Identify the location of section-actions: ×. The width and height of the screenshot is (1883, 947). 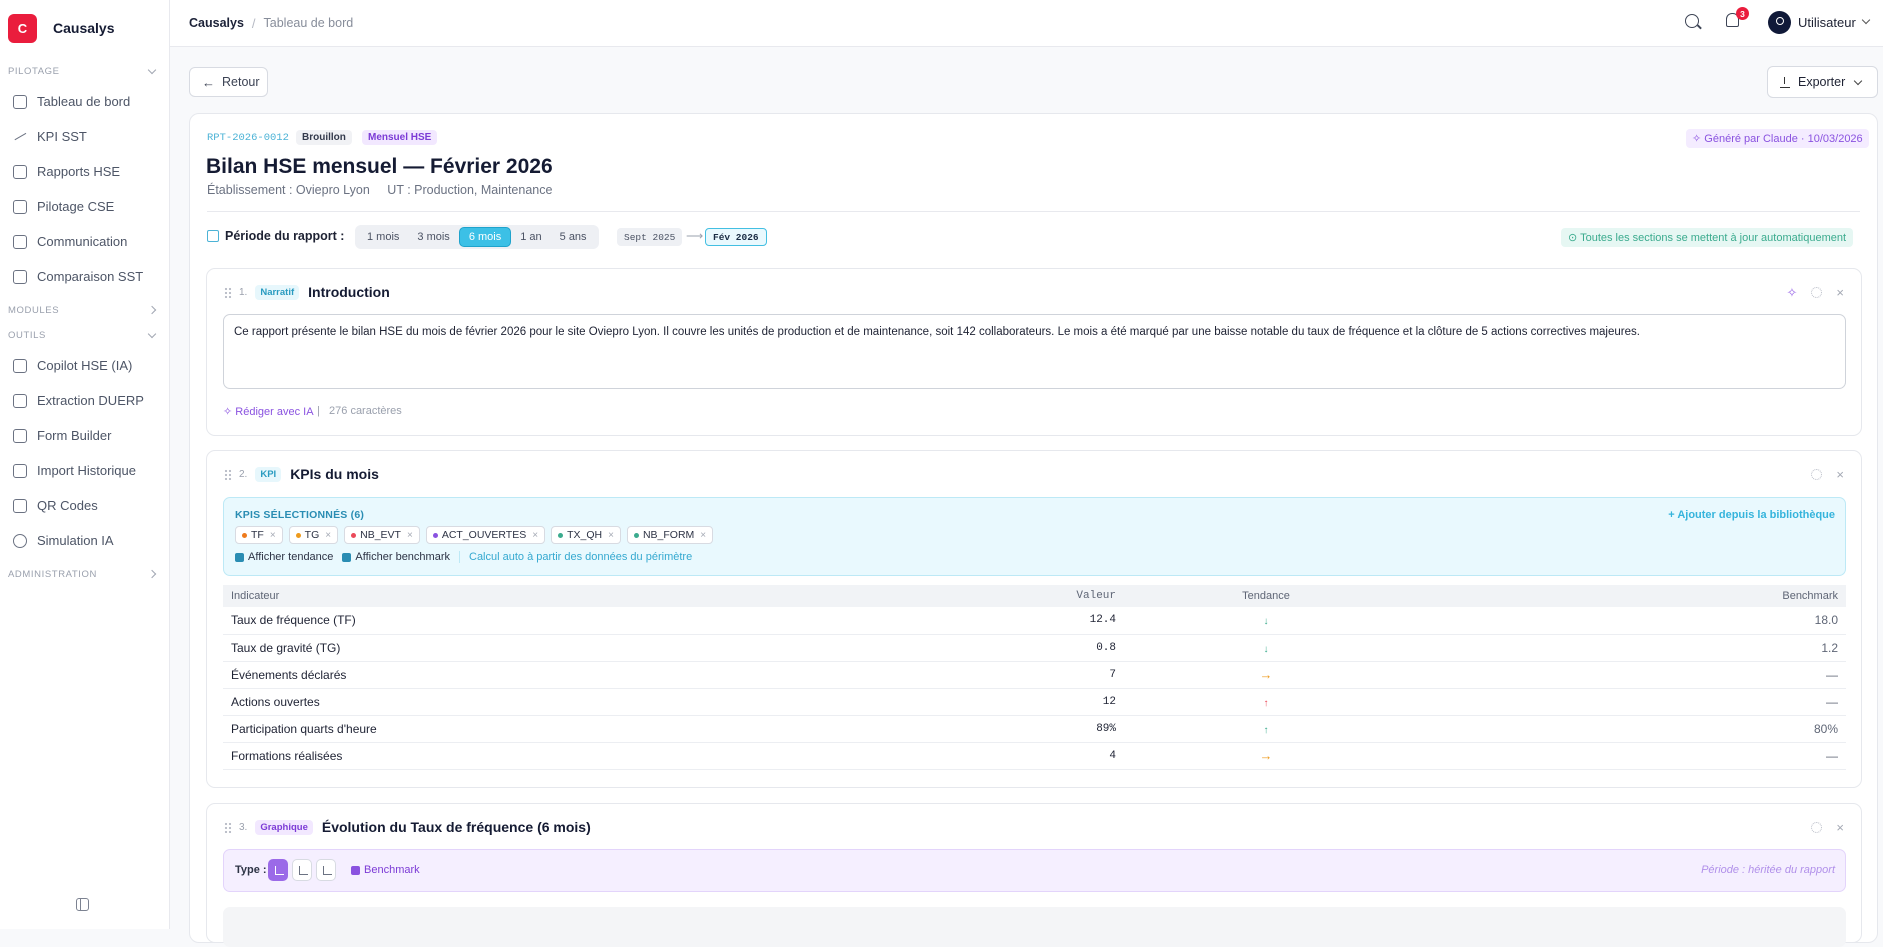
(1827, 474).